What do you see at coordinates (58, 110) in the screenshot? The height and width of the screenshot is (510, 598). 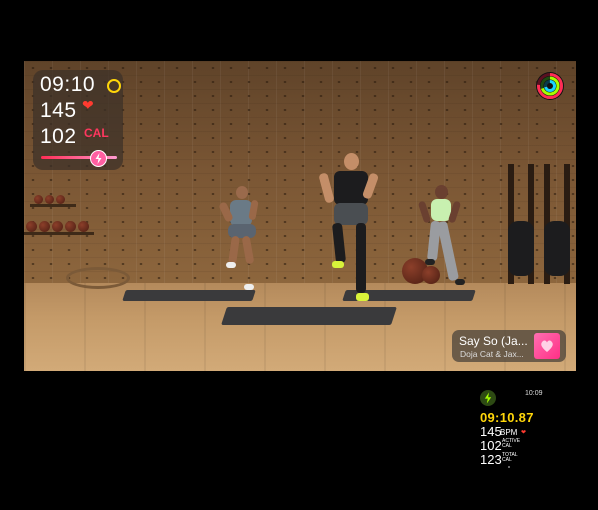 I see `heart-rate-value: 145` at bounding box center [58, 110].